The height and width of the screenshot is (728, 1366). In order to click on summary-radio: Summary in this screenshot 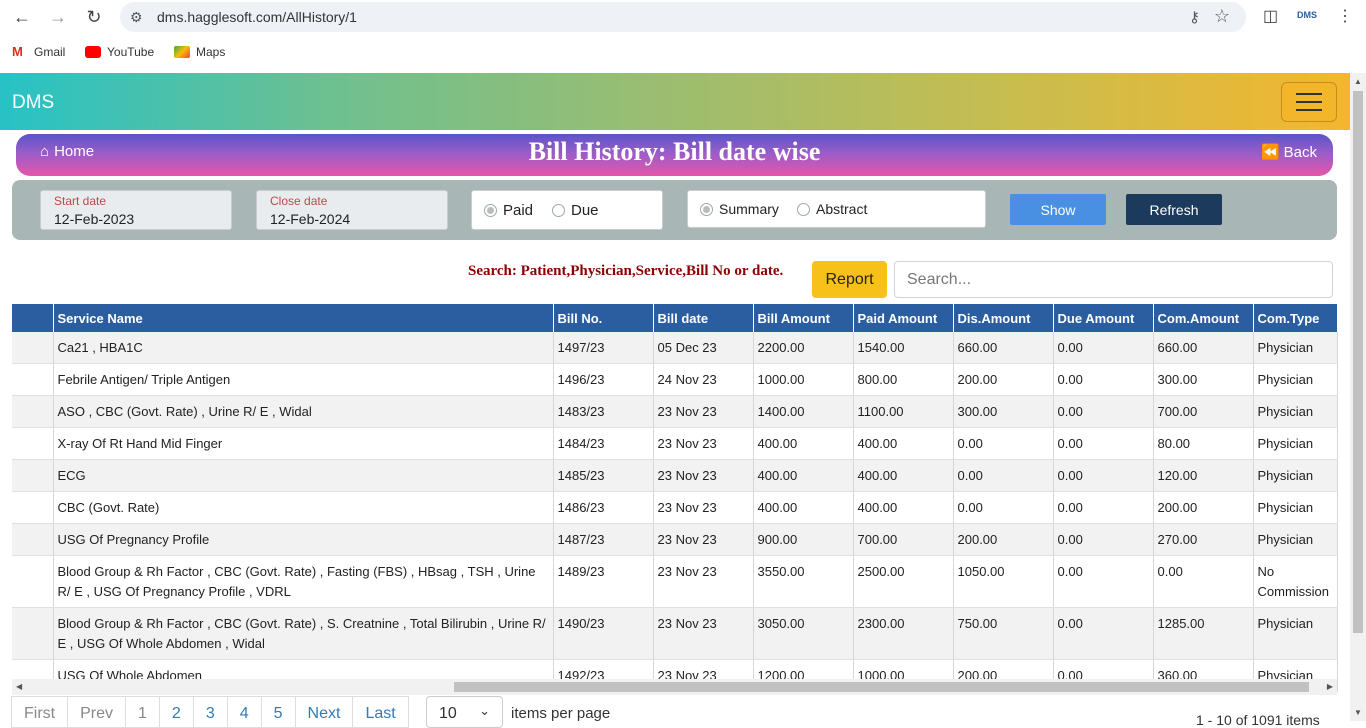, I will do `click(739, 209)`.